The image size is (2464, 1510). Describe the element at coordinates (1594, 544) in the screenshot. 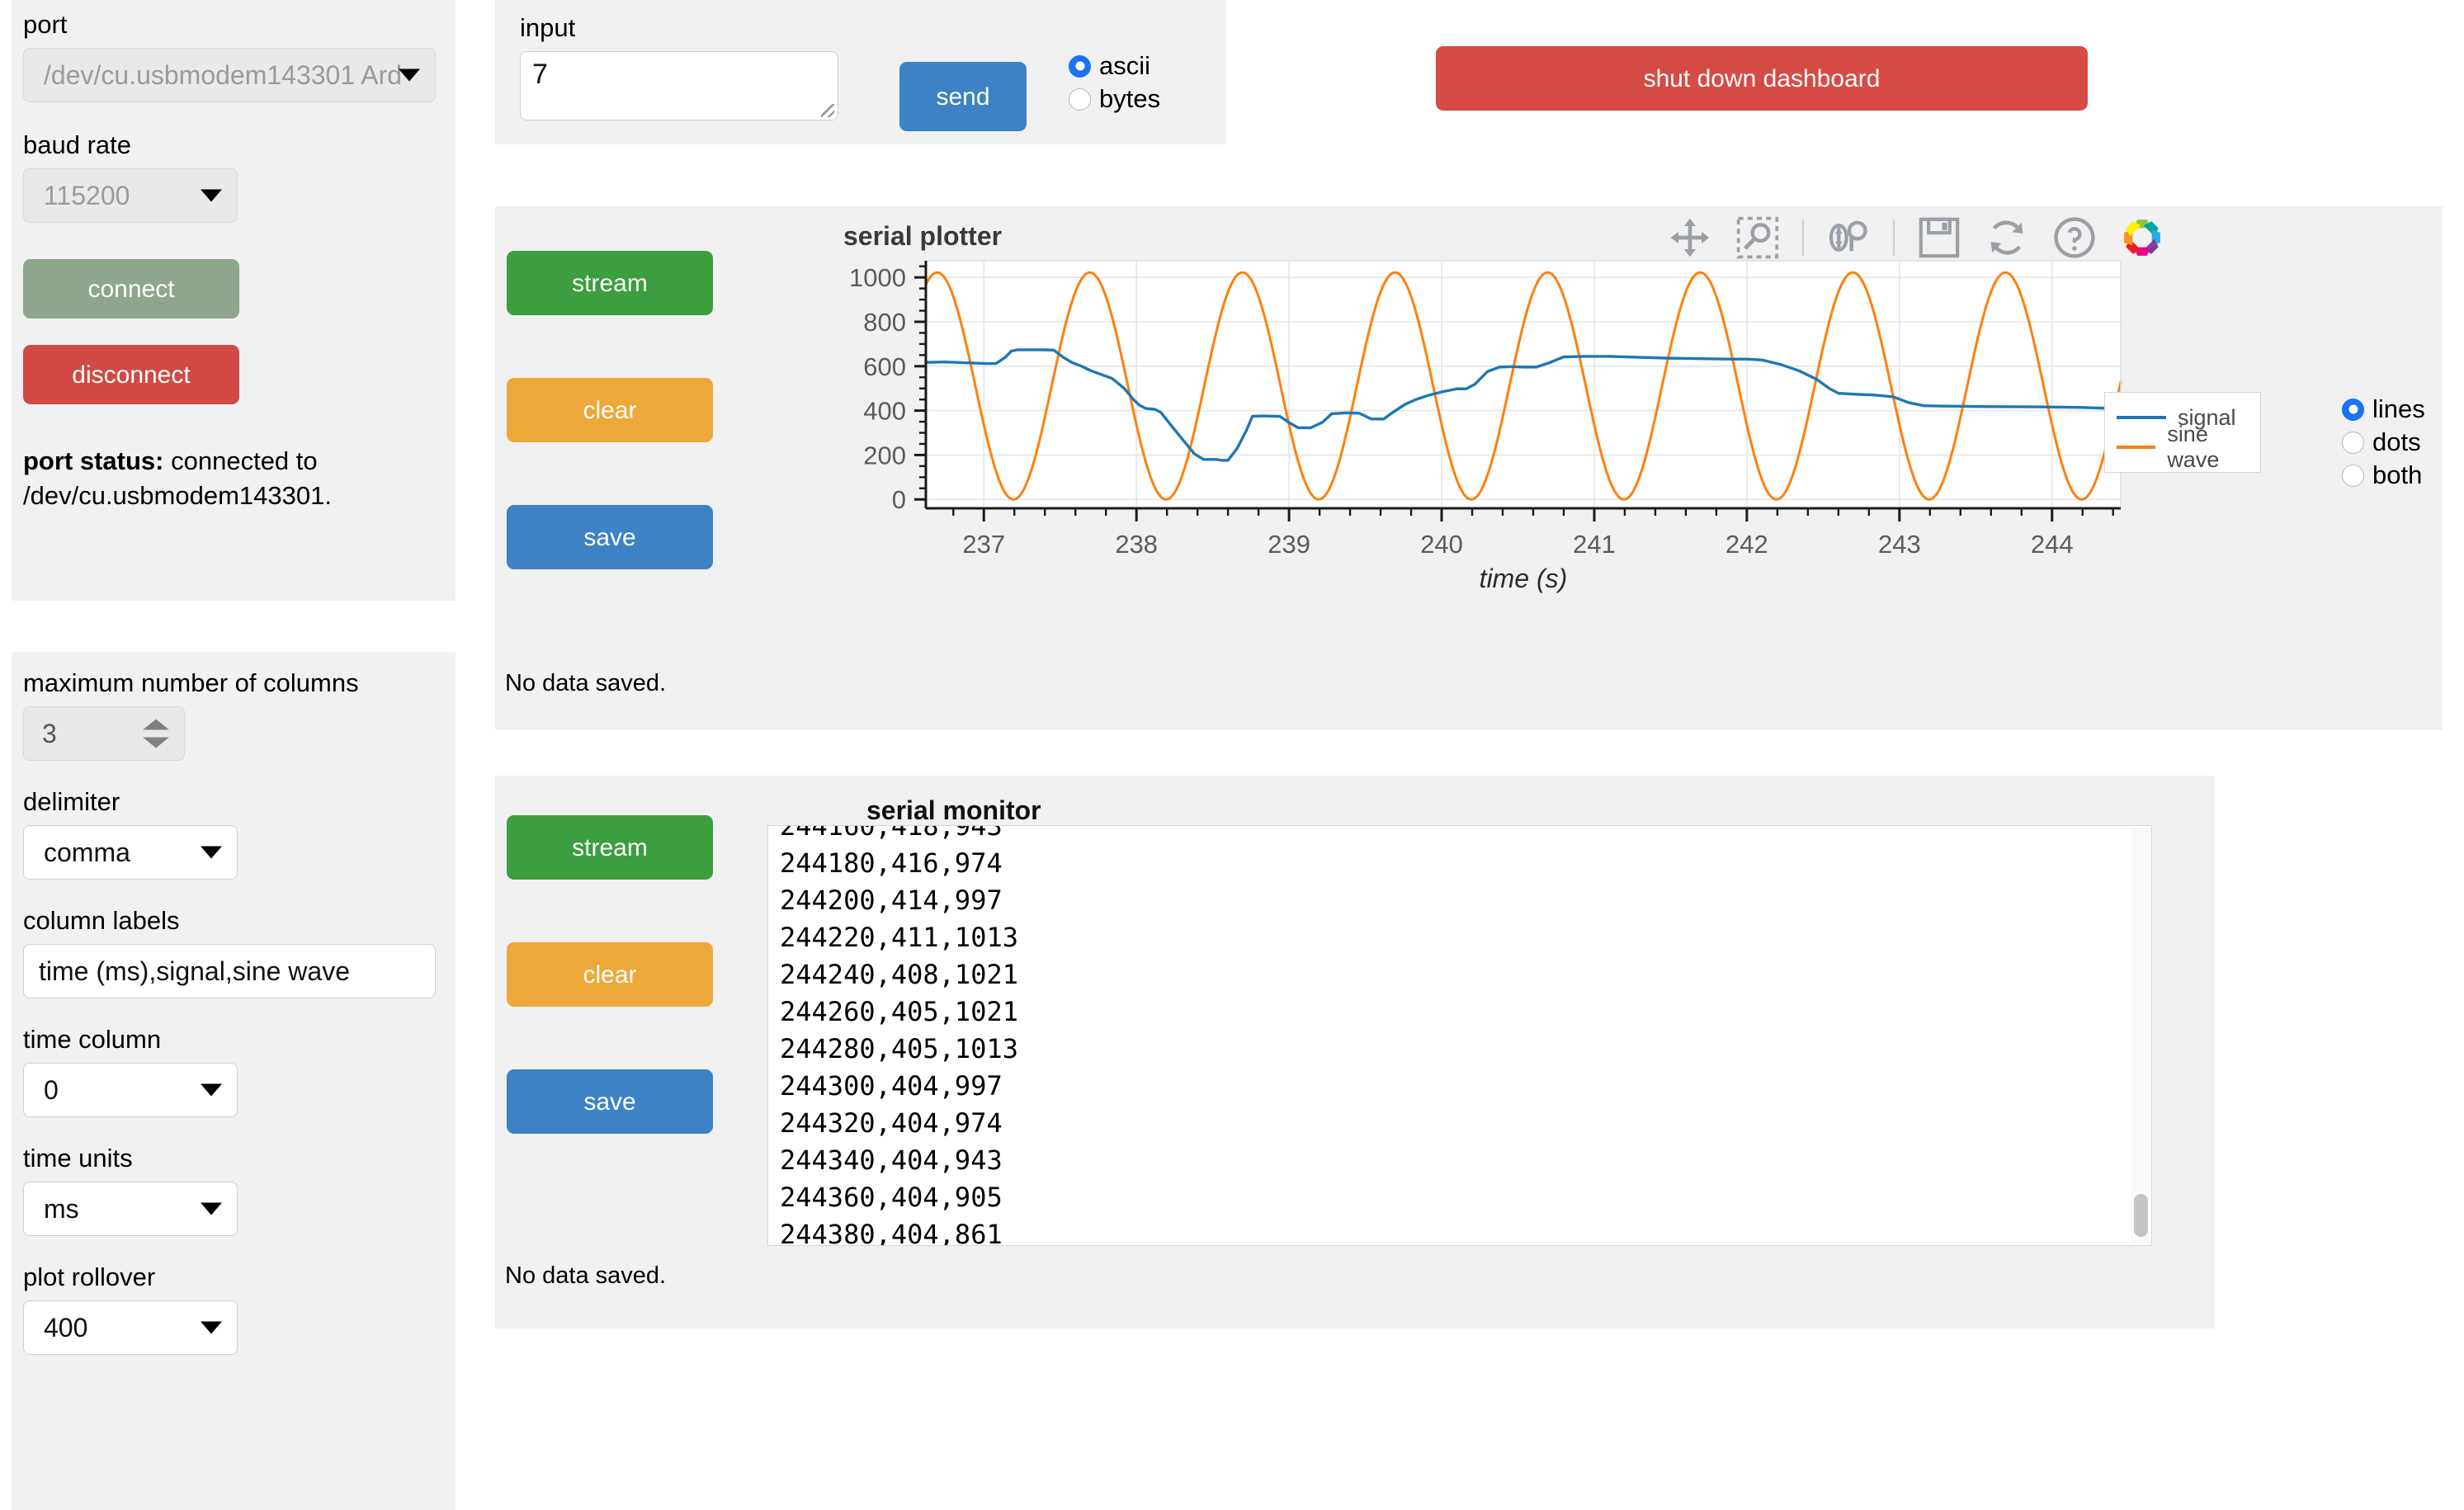

I see `svg-text: 241` at that location.